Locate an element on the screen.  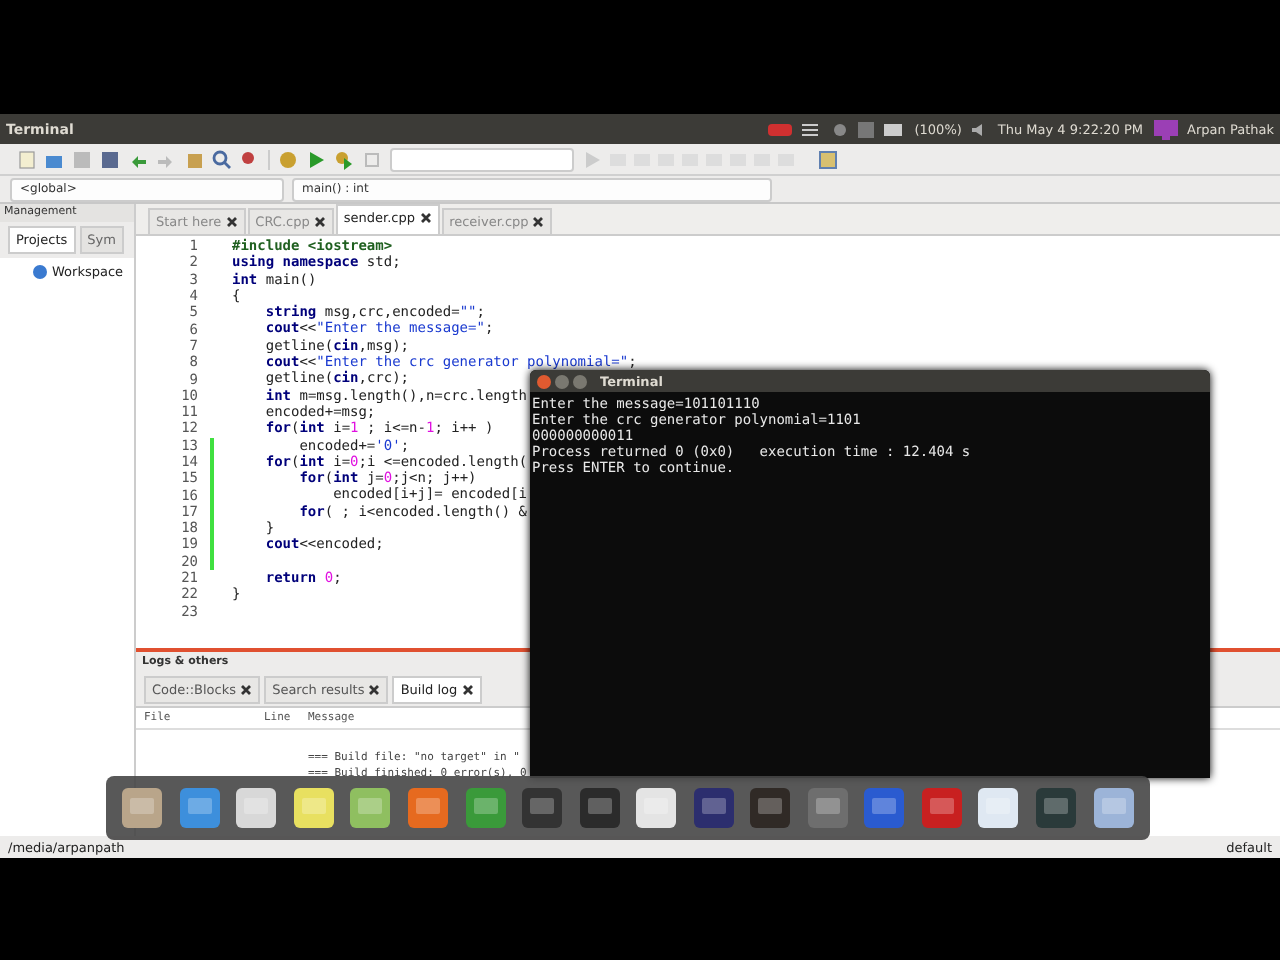
search-icon is located at coordinates (222, 159).